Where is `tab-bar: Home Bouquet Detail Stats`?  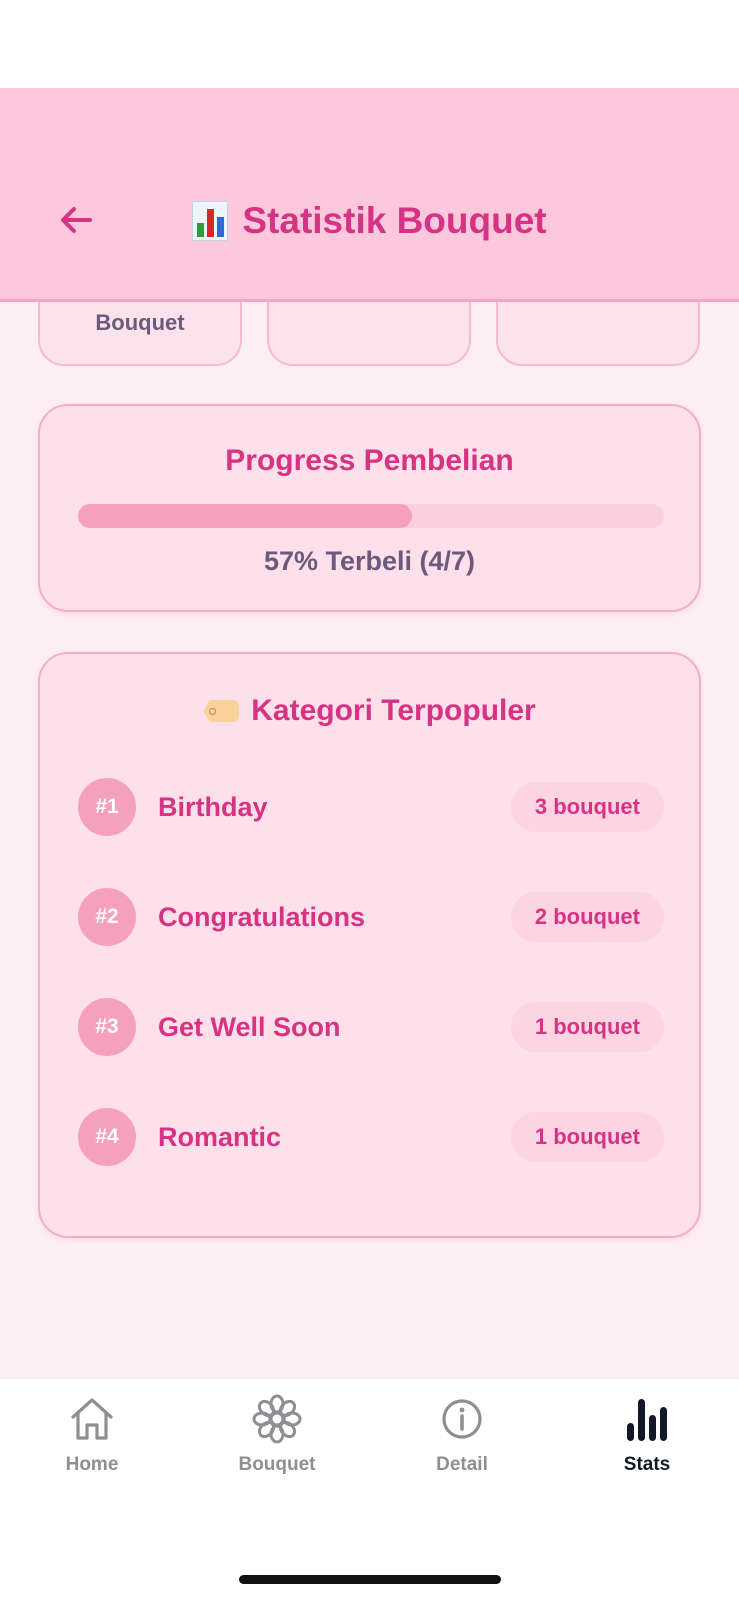
tab-bar: Home Bouquet Detail Stats is located at coordinates (369, 1489).